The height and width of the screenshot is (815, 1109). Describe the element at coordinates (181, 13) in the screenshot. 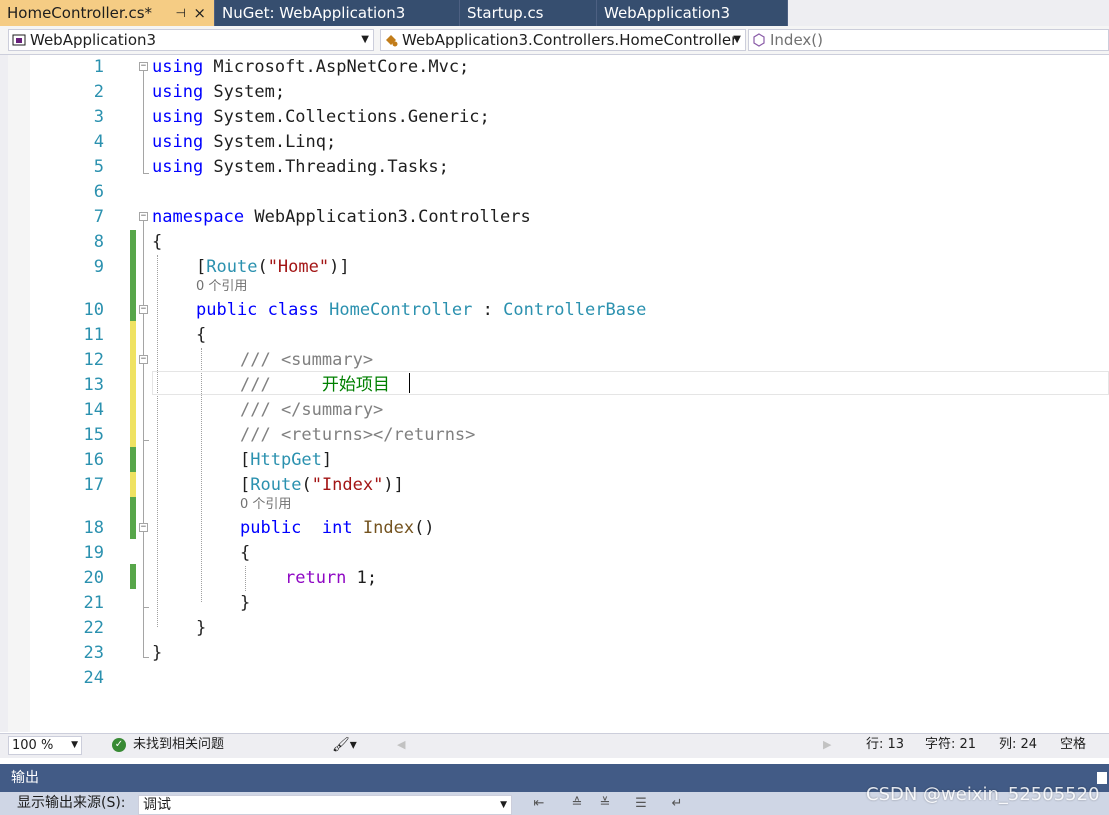

I see `pin-icon: ⊣` at that location.